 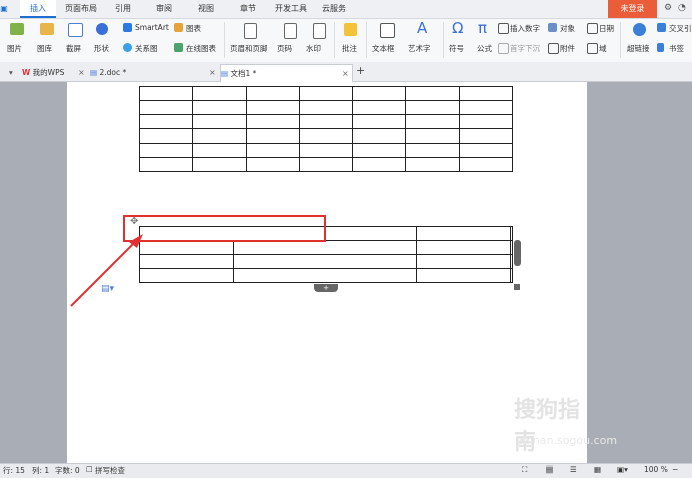 What do you see at coordinates (661, 27) in the screenshot?
I see `crossref-icon` at bounding box center [661, 27].